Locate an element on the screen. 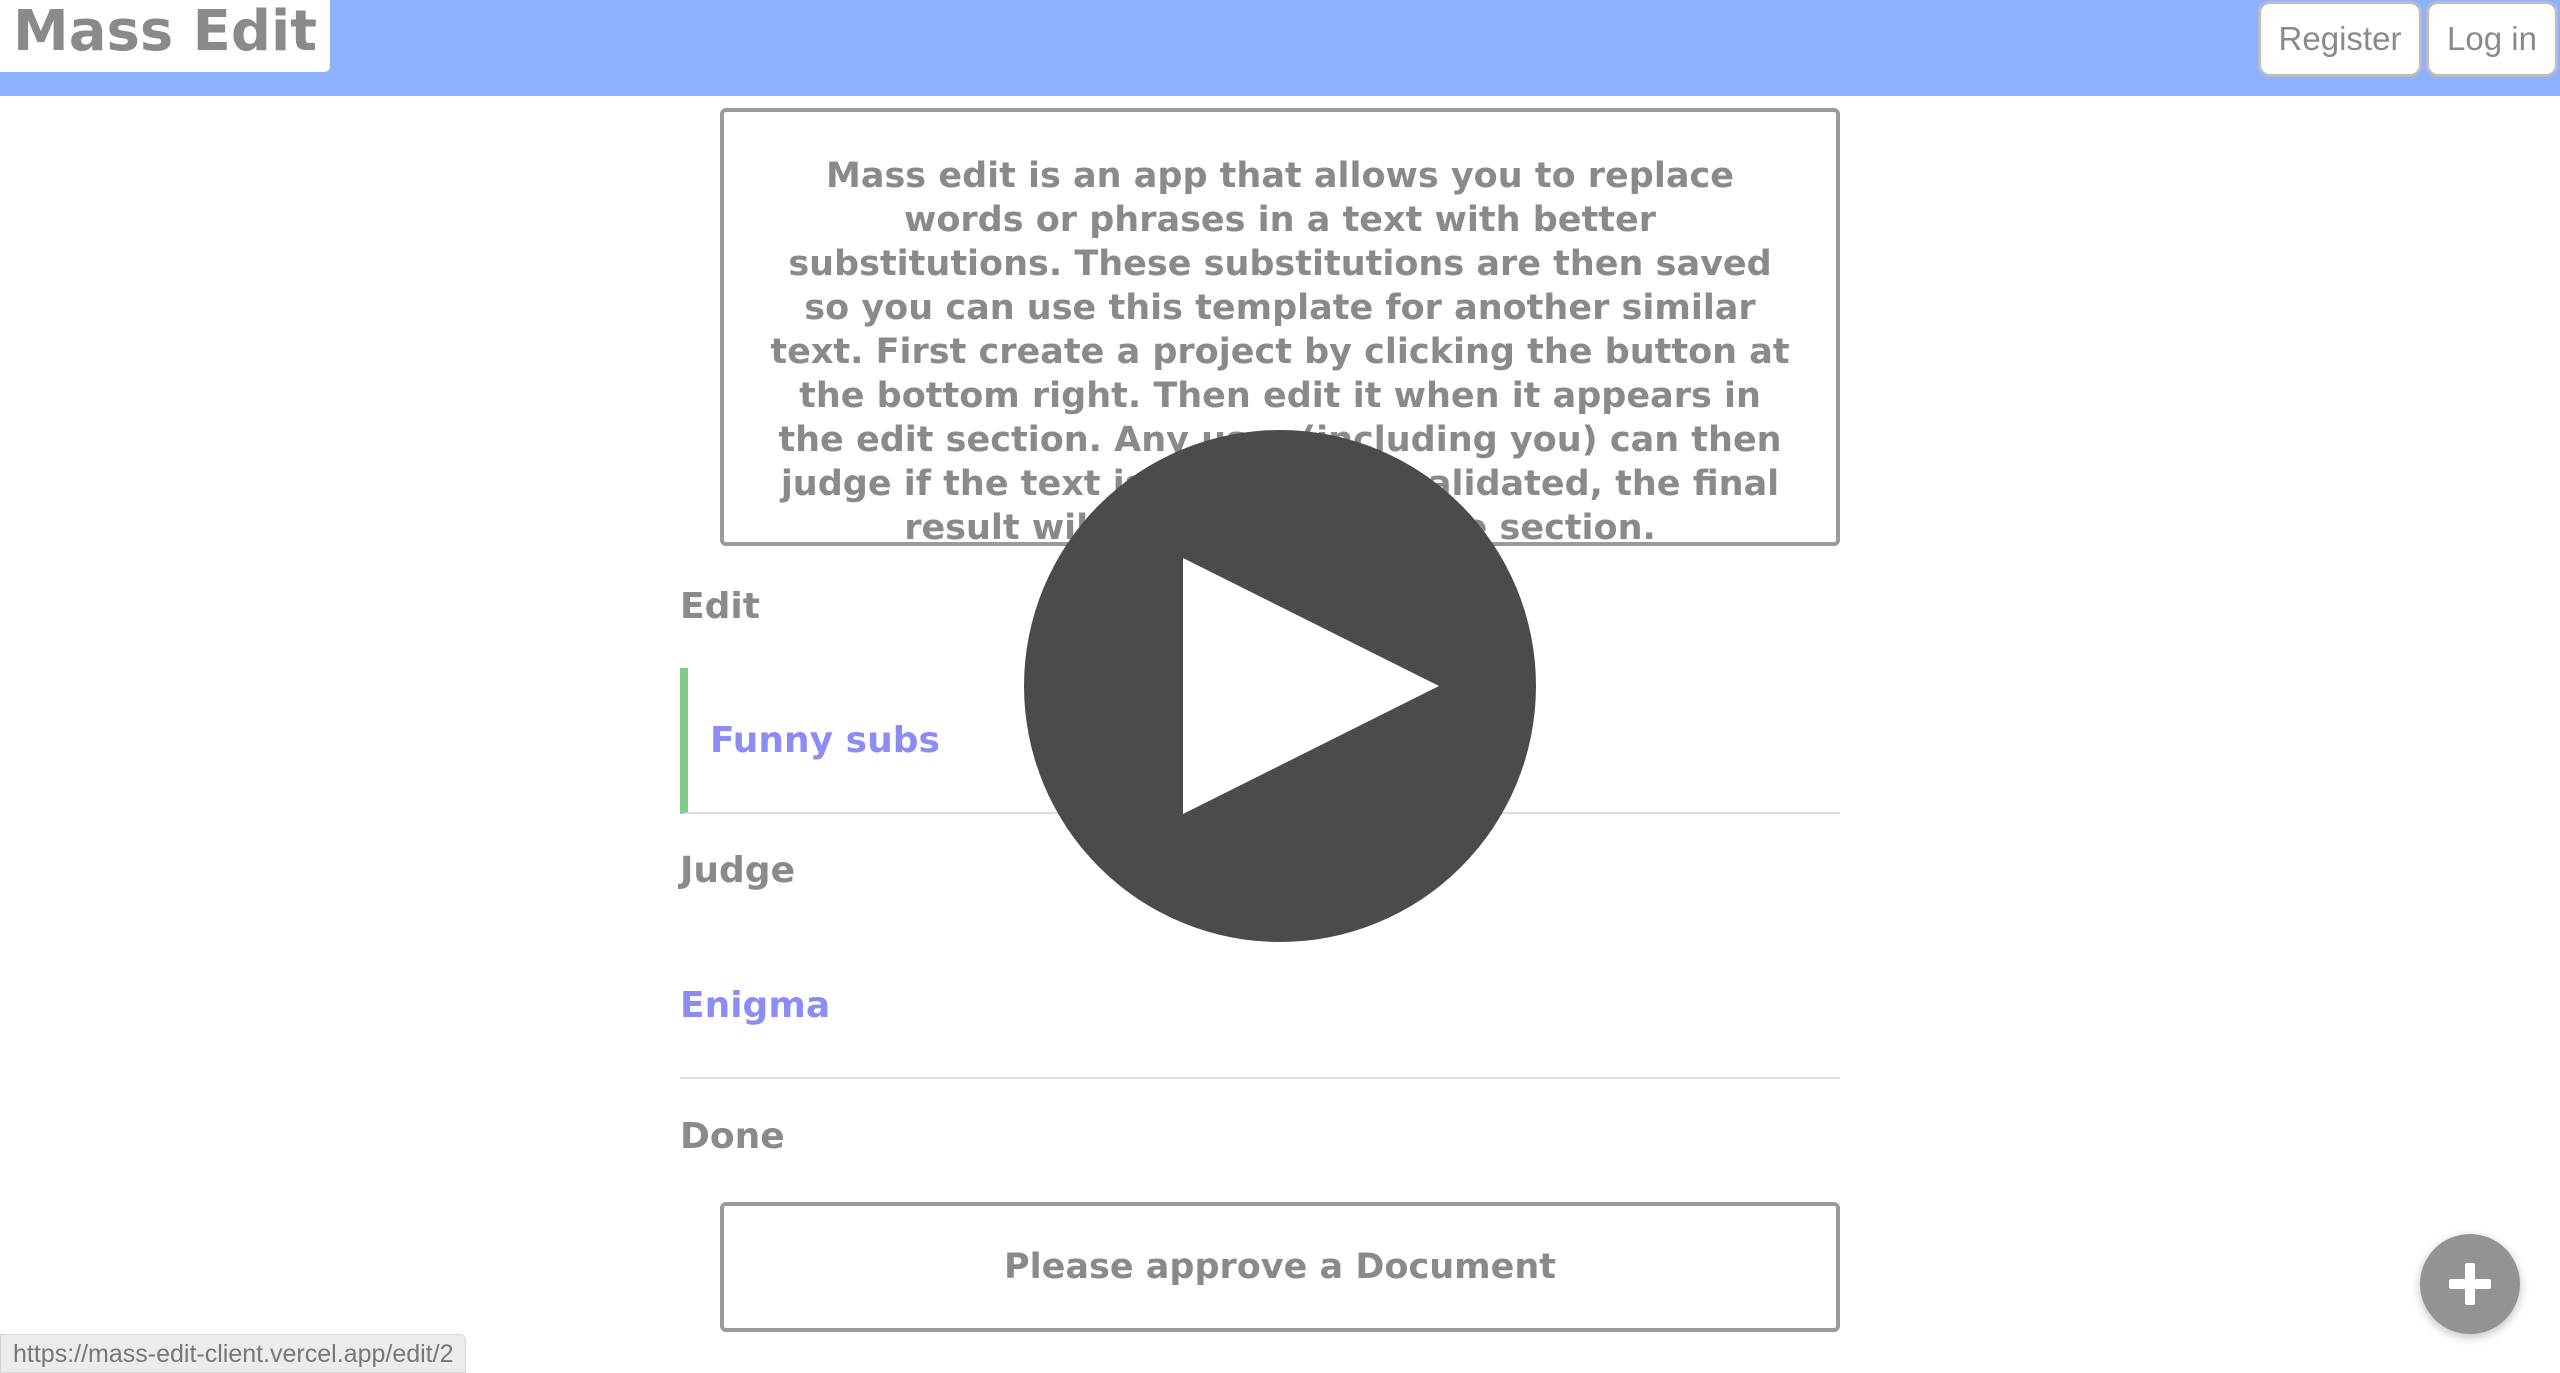 This screenshot has height=1373, width=2560. add-project-button is located at coordinates (2470, 1284).